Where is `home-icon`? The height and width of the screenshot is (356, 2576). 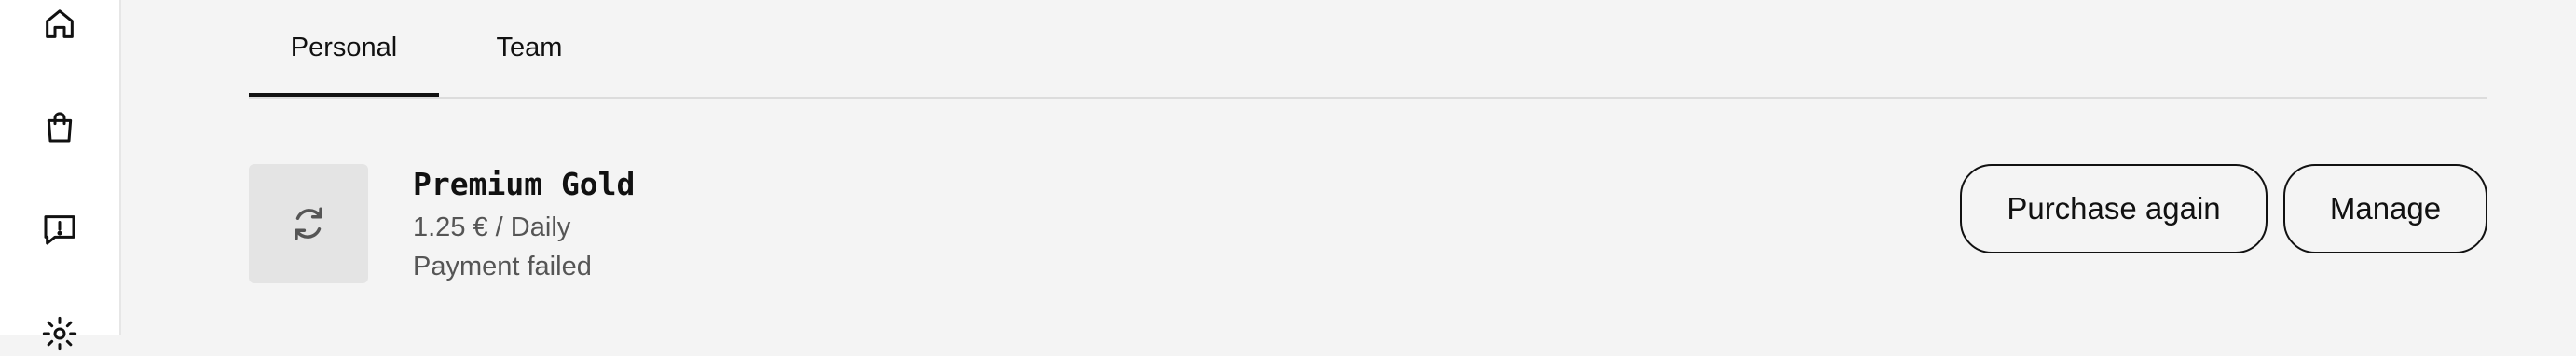
home-icon is located at coordinates (59, 24).